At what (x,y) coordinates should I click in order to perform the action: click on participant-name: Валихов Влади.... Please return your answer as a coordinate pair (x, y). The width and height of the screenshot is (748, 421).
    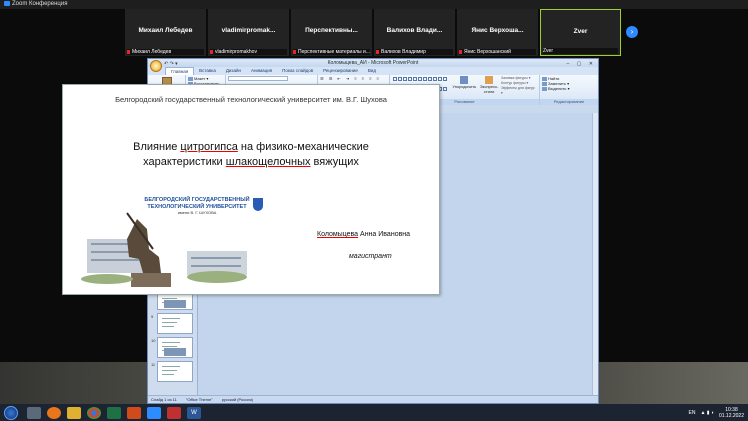
    Looking at the image, I should click on (414, 30).